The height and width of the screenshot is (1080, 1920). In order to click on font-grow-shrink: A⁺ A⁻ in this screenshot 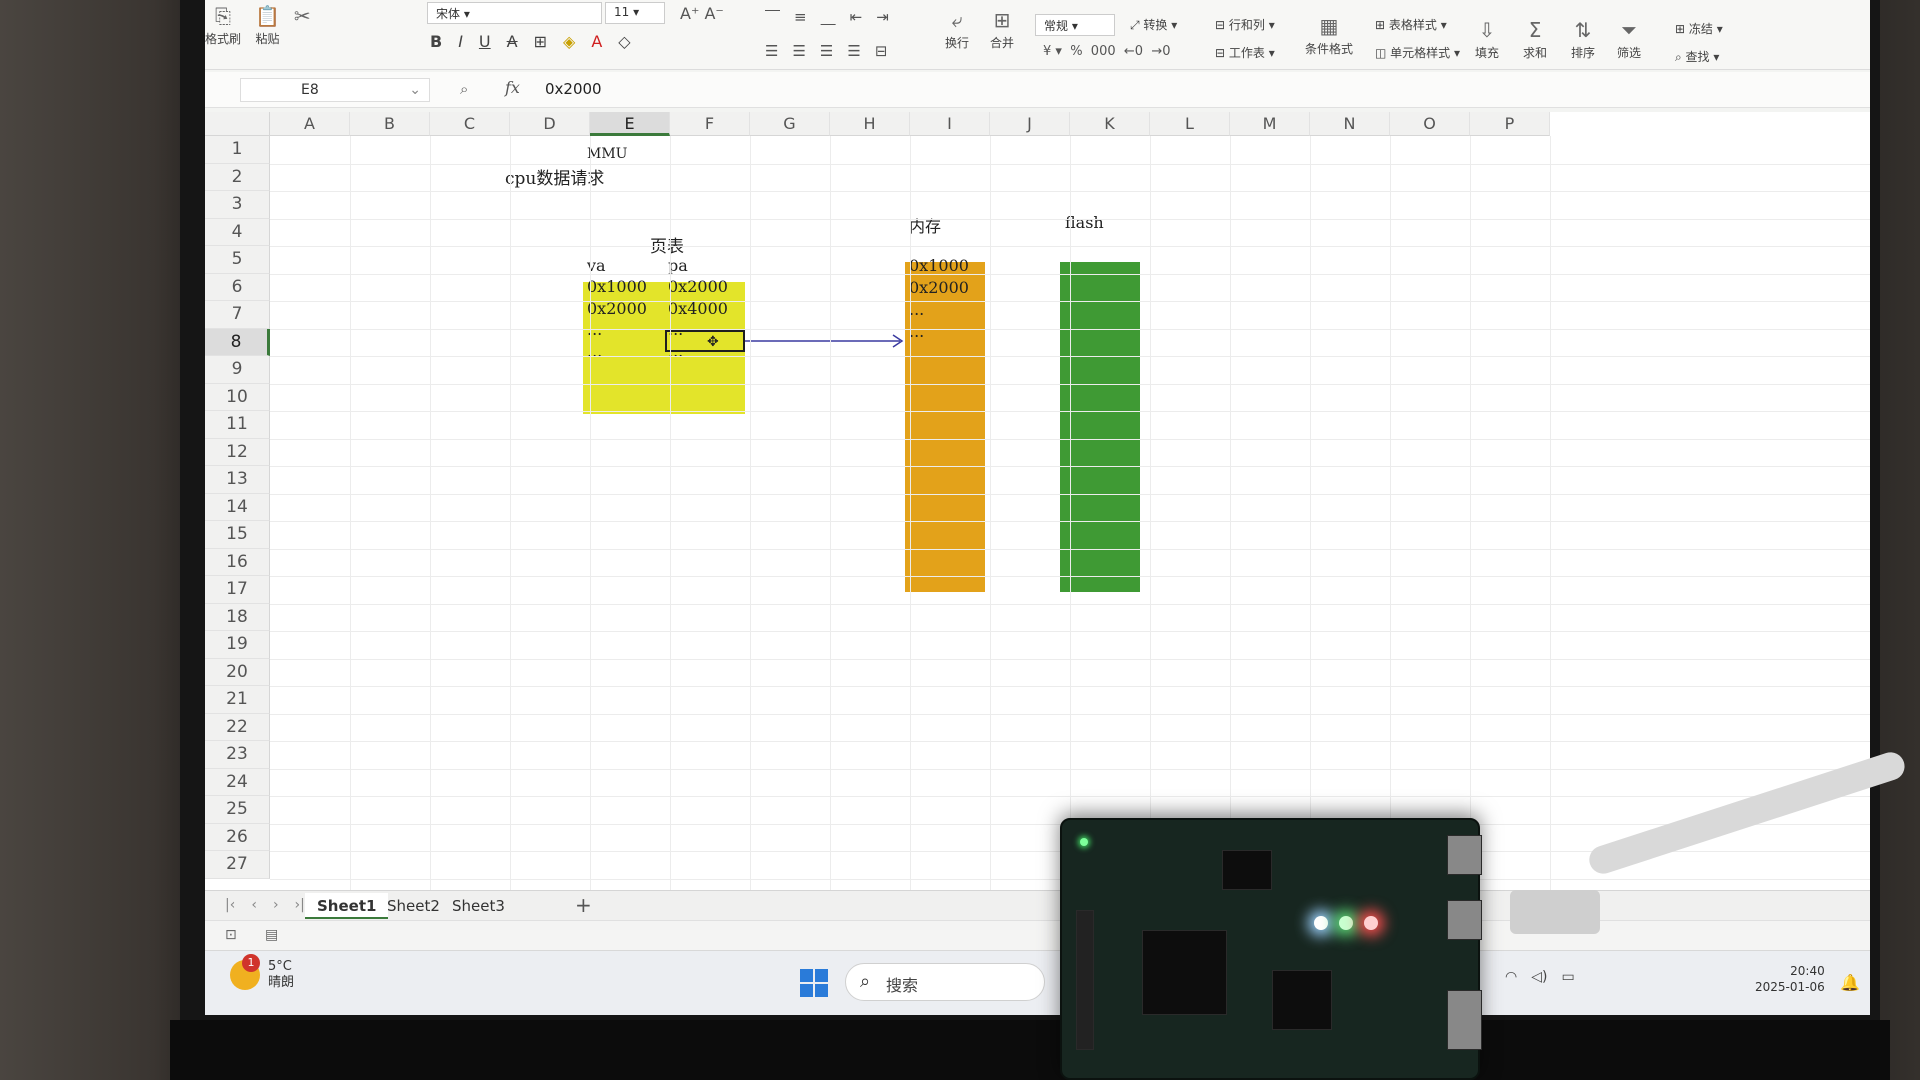, I will do `click(702, 13)`.